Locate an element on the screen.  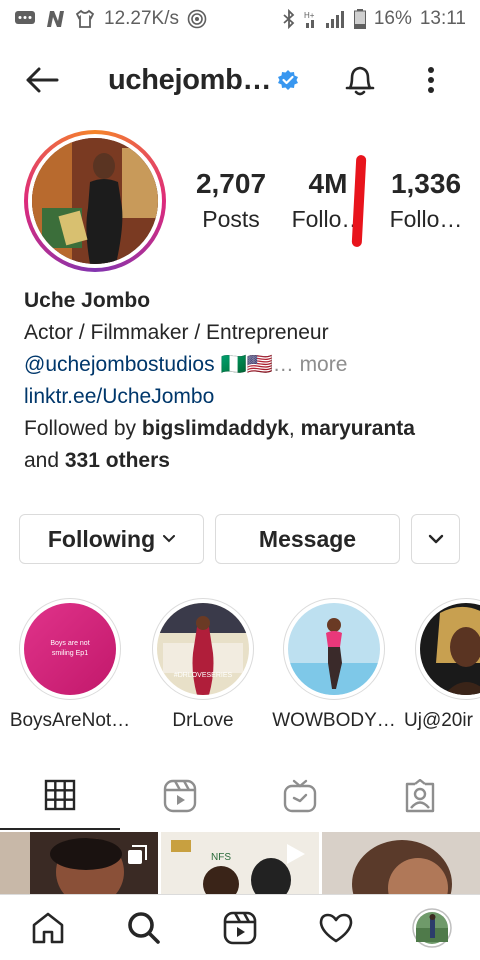
highlight-cover: Boys are not smiling Ep1 is located at coordinates (70, 649).